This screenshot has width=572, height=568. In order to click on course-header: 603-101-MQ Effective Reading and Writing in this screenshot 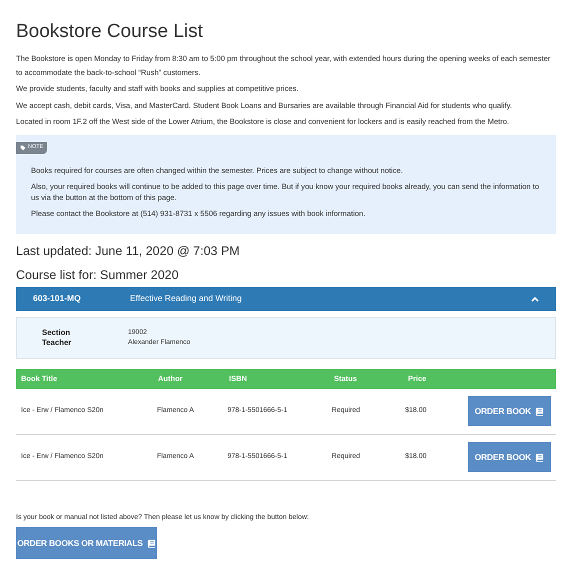, I will do `click(286, 298)`.